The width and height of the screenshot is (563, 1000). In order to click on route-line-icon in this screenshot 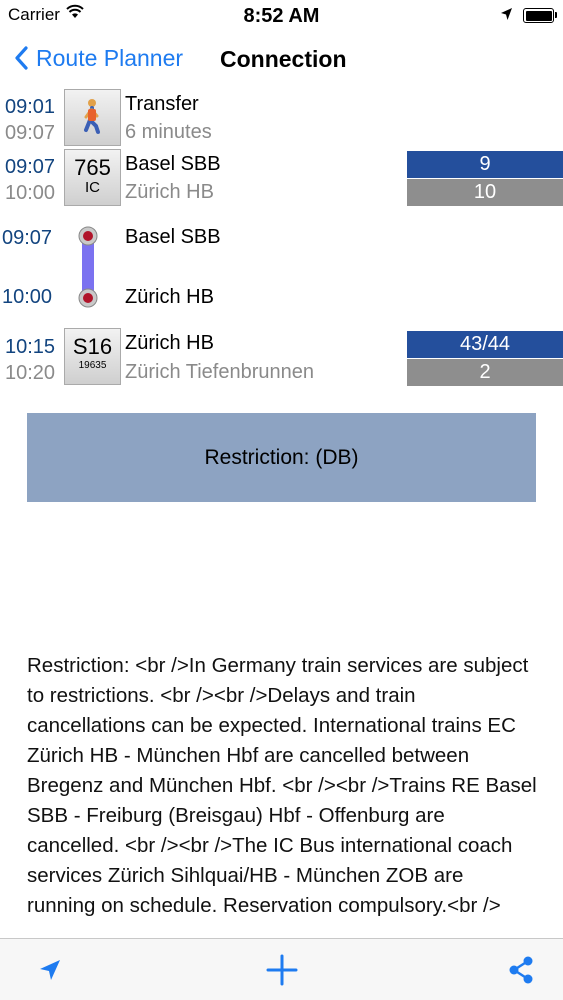, I will do `click(88, 267)`.